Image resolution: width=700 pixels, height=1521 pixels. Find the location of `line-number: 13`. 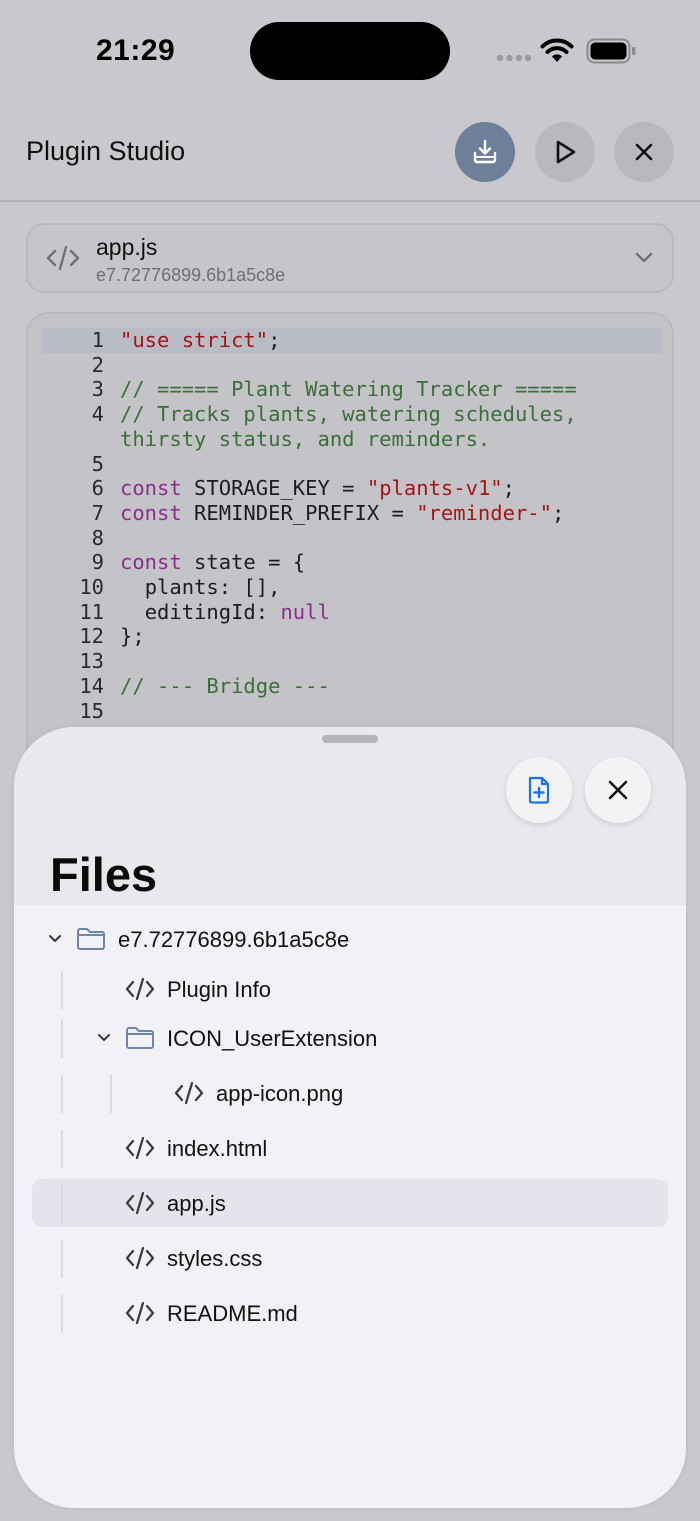

line-number: 13 is located at coordinates (91, 661).